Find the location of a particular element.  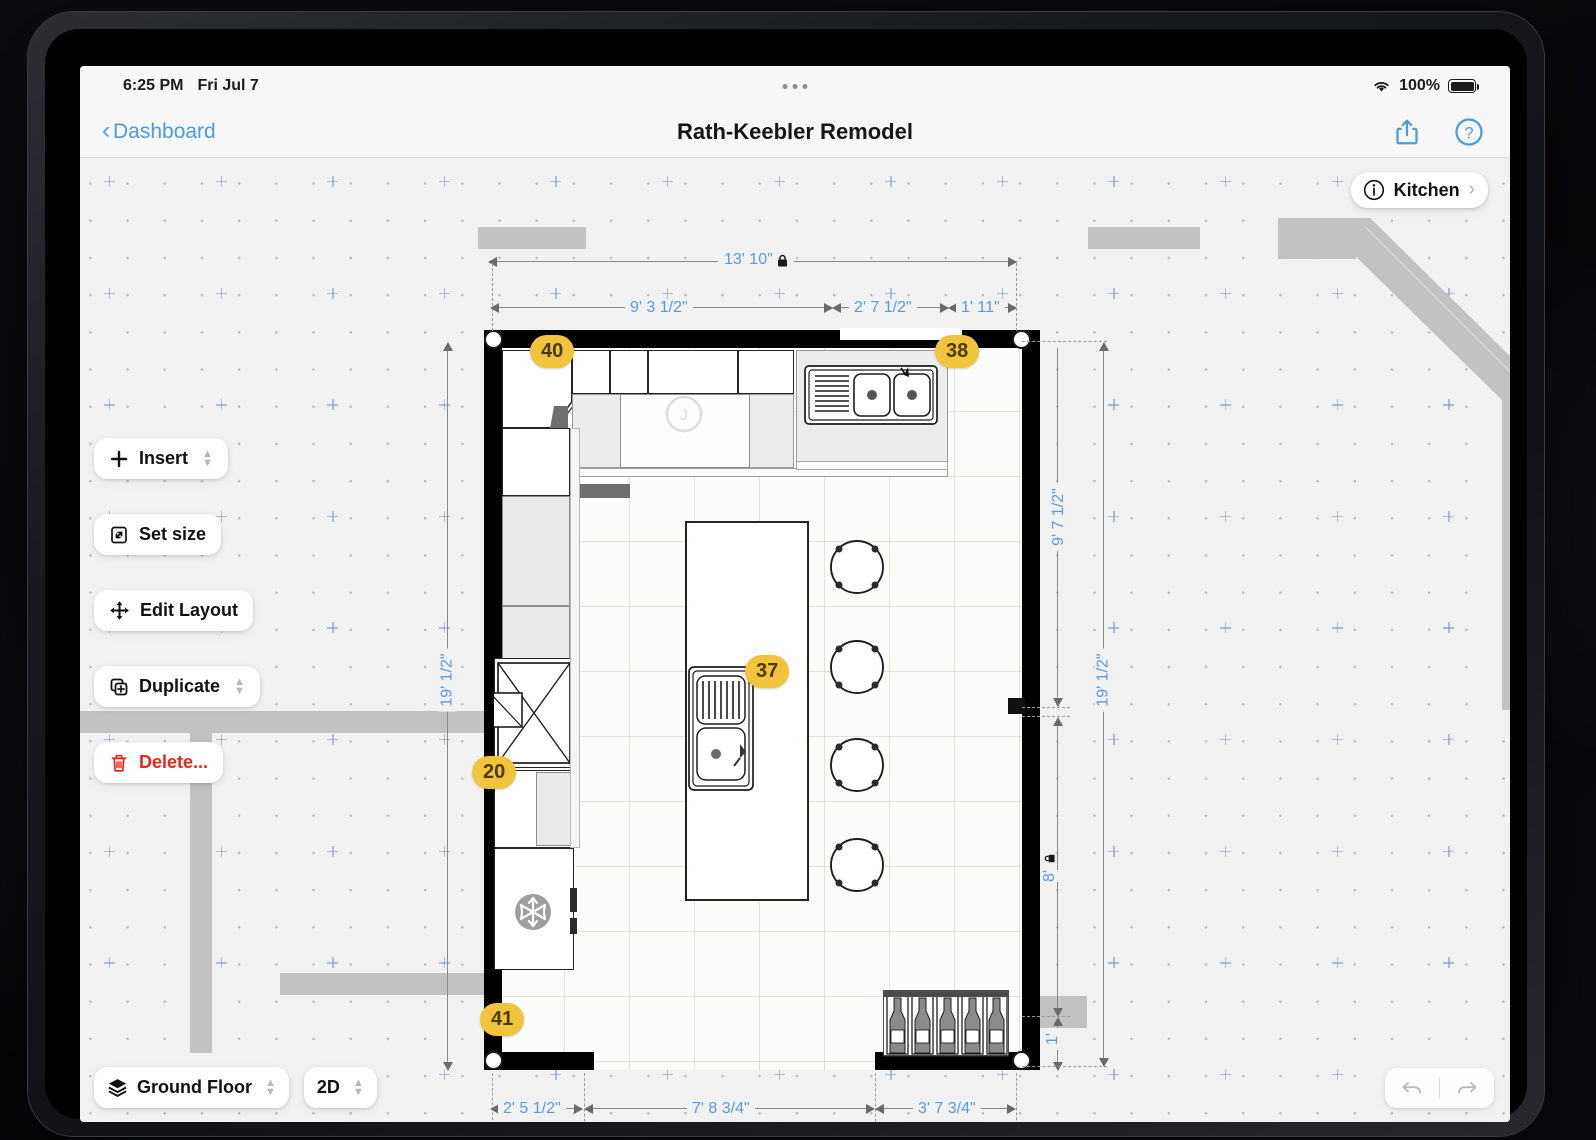

wall-node-bottom-right is located at coordinates (1021, 1060).